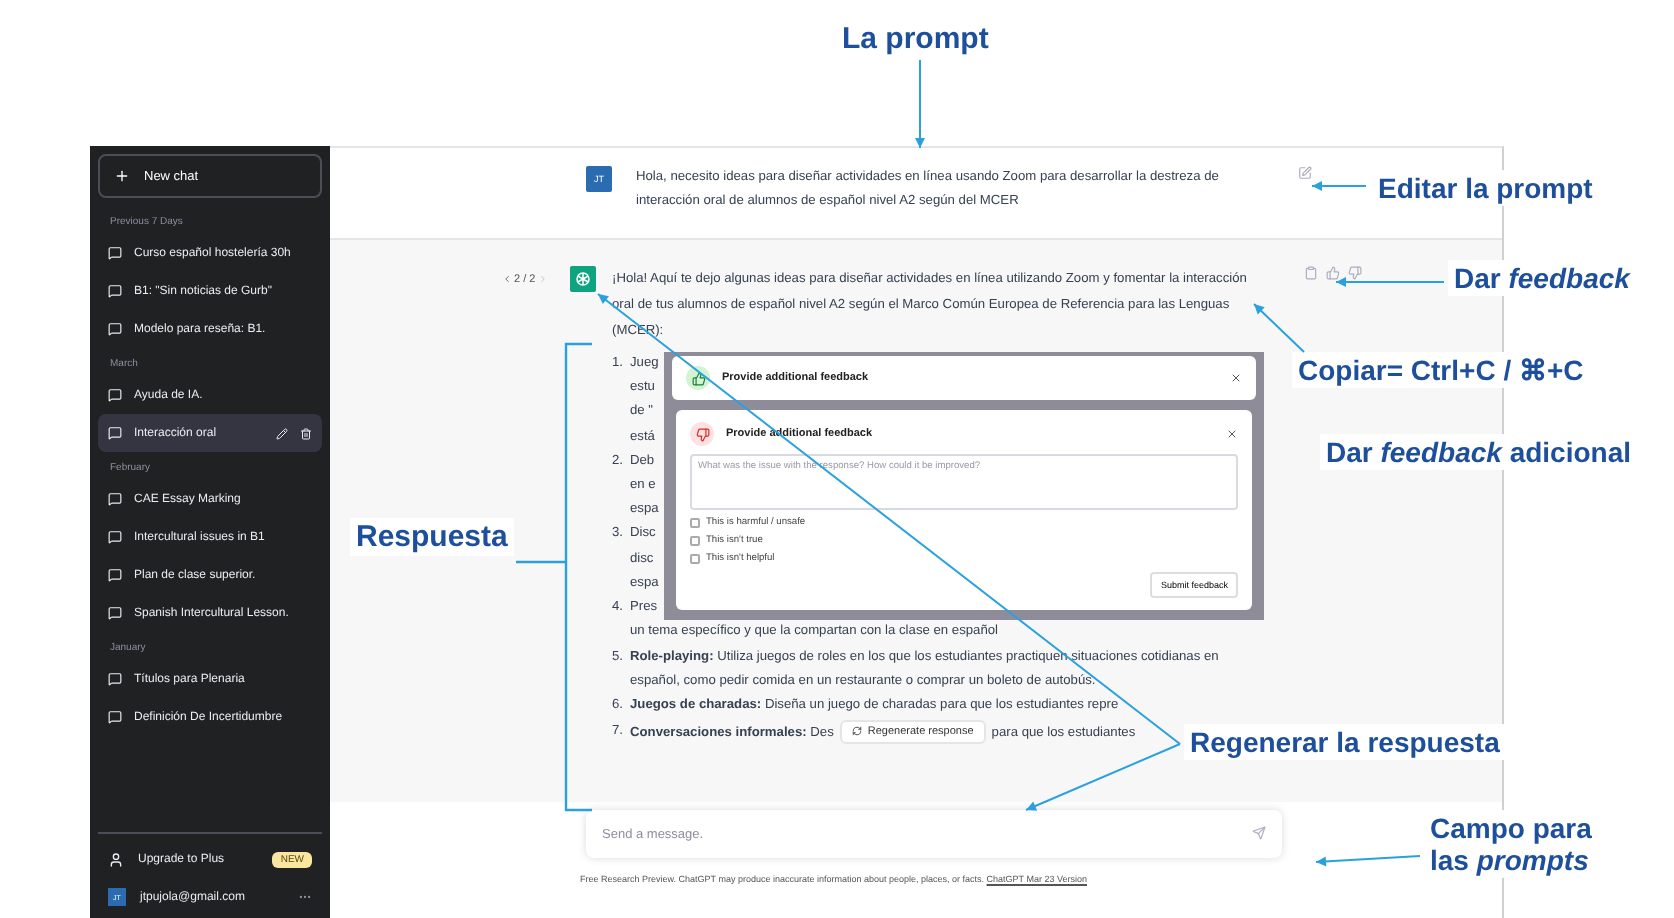 The width and height of the screenshot is (1674, 918). I want to click on annotation-label: Respuesta, so click(432, 537).